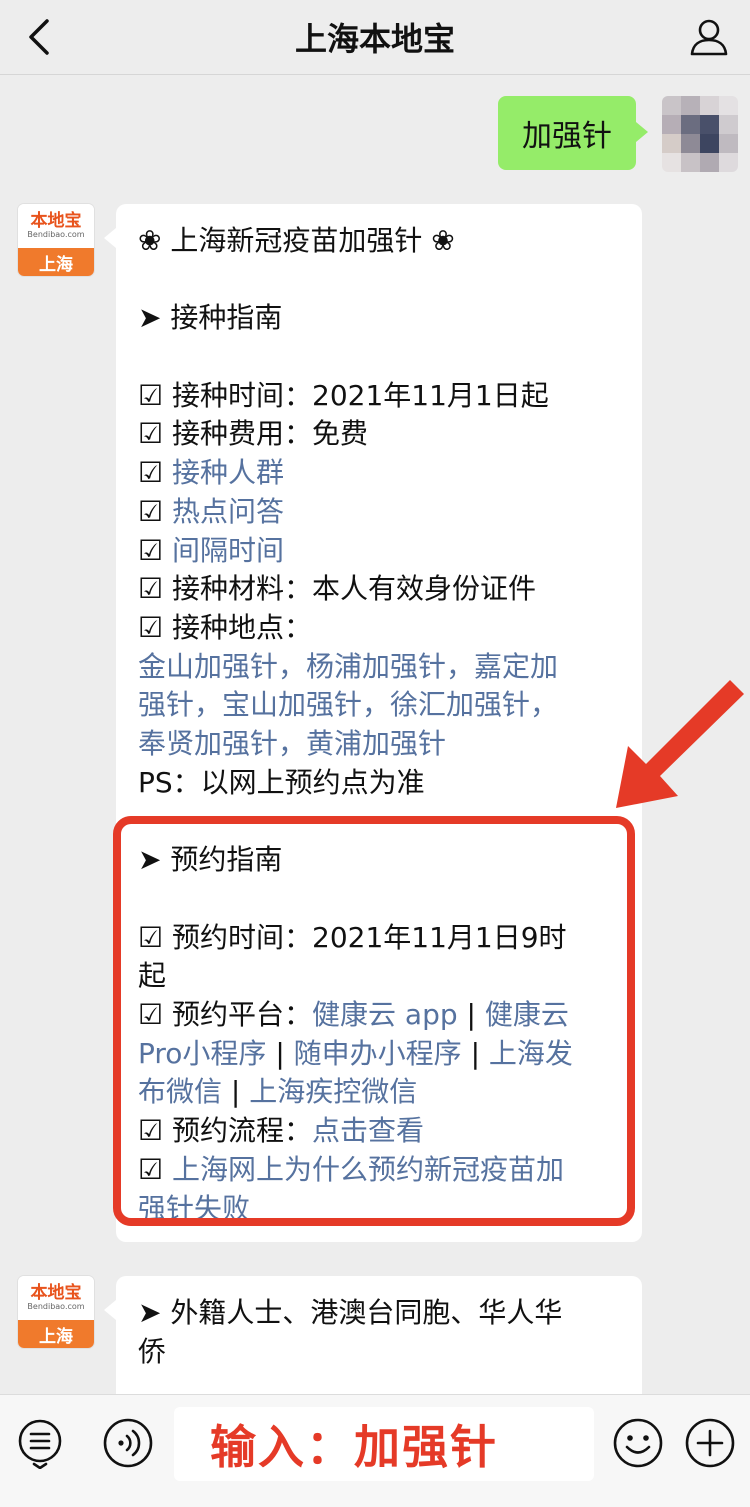 The image size is (750, 1507). Describe the element at coordinates (210, 318) in the screenshot. I see `section-heading-vaccination: ➤ 接种指南` at that location.